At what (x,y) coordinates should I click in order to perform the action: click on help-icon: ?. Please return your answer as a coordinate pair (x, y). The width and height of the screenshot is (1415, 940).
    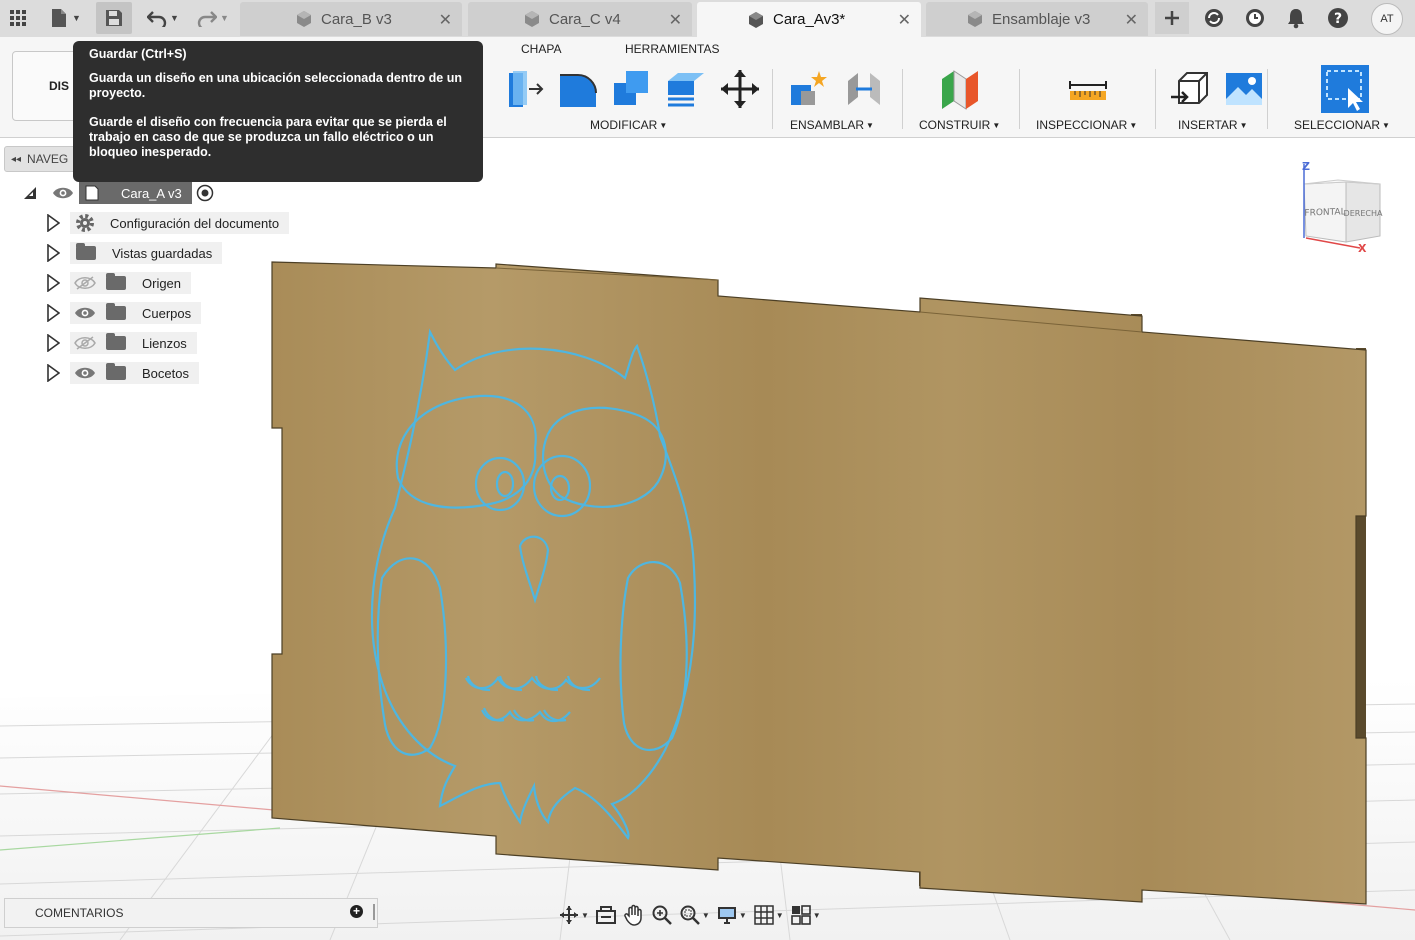
    Looking at the image, I should click on (1338, 18).